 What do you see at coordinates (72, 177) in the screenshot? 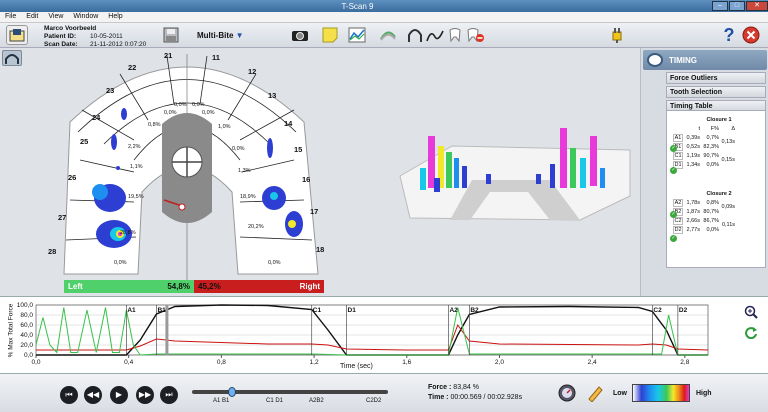
I see `tooth-26: 26` at bounding box center [72, 177].